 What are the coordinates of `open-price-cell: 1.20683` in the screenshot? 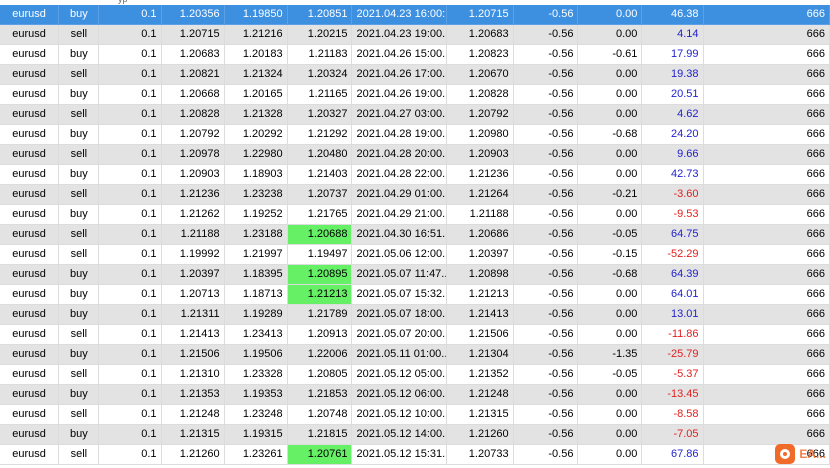 It's located at (193, 55).